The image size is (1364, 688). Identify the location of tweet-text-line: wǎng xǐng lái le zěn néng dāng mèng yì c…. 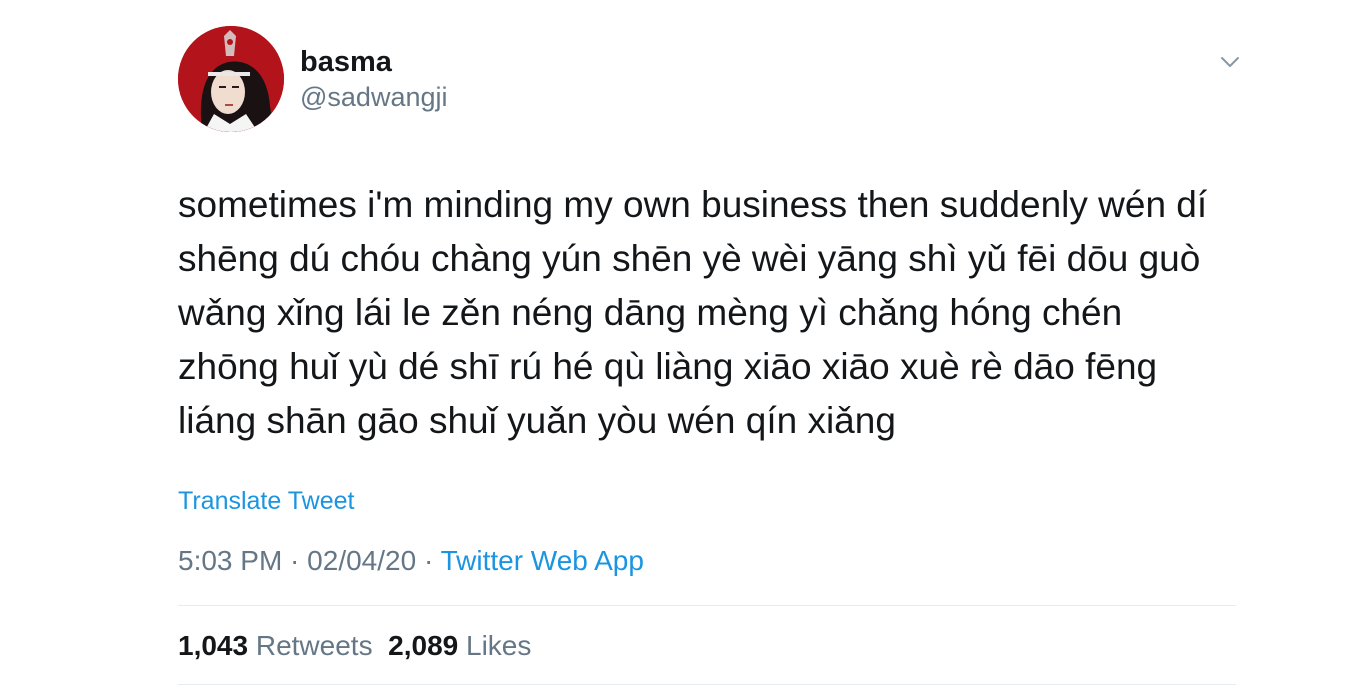
(650, 312).